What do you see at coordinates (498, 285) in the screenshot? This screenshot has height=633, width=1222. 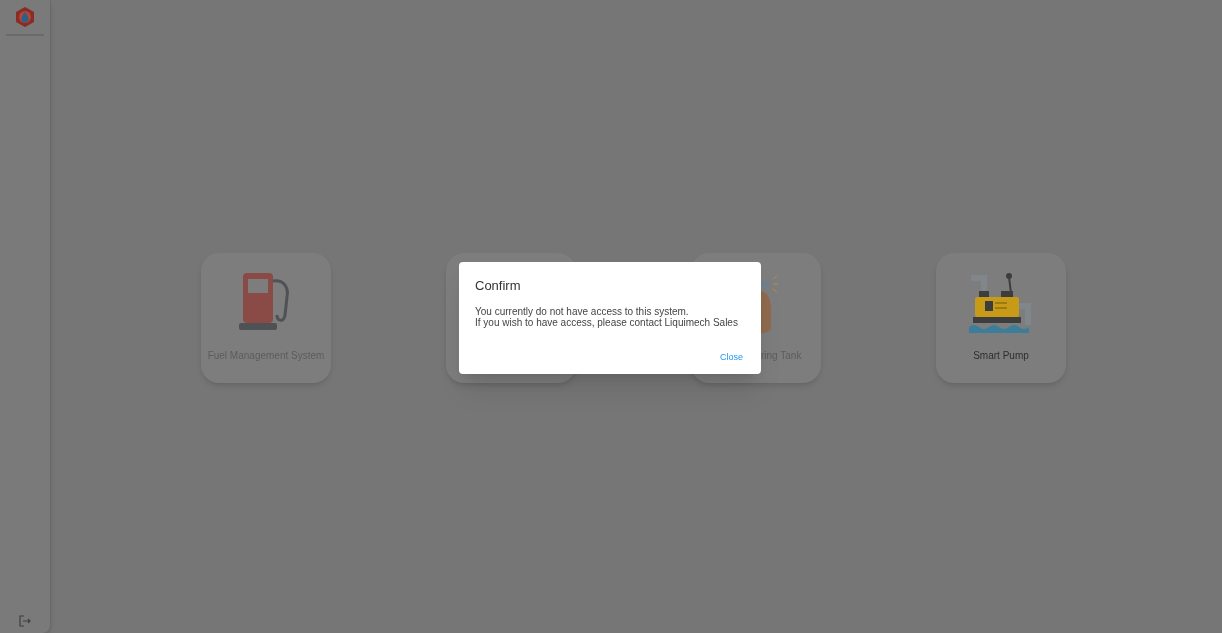 I see `dialog-title: Confirm` at bounding box center [498, 285].